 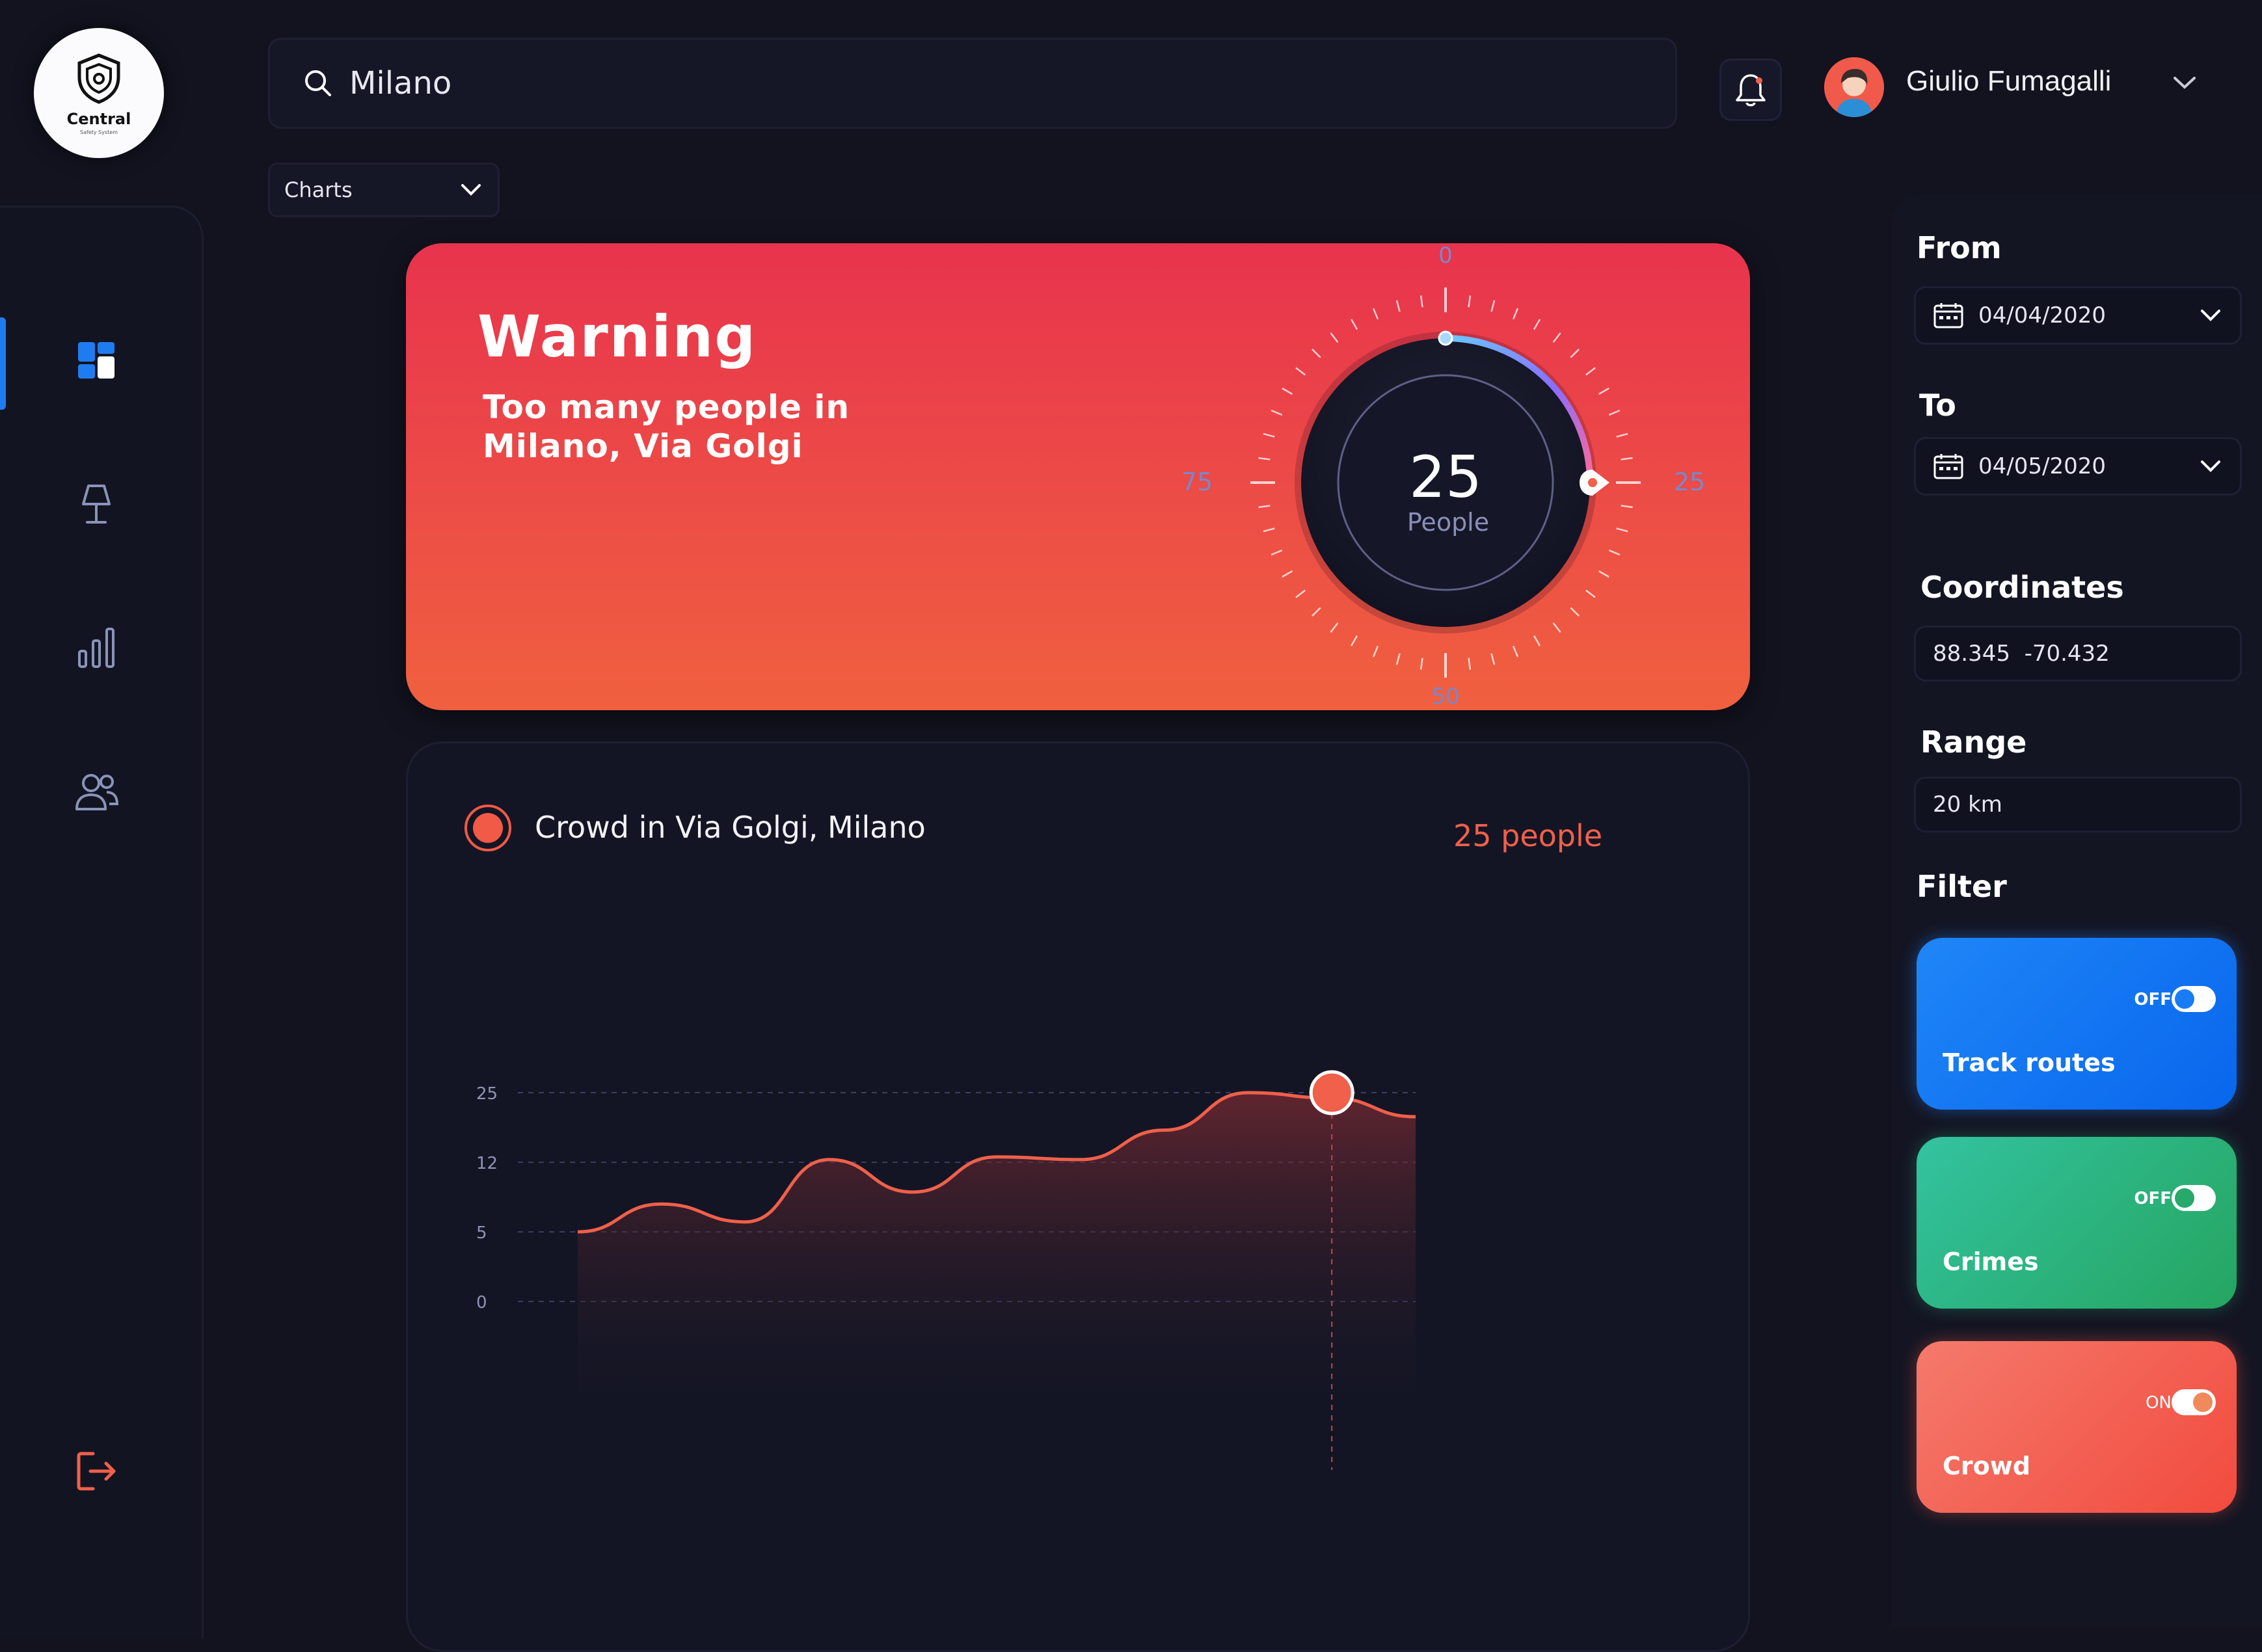 What do you see at coordinates (1948, 315) in the screenshot?
I see `calendar-icon` at bounding box center [1948, 315].